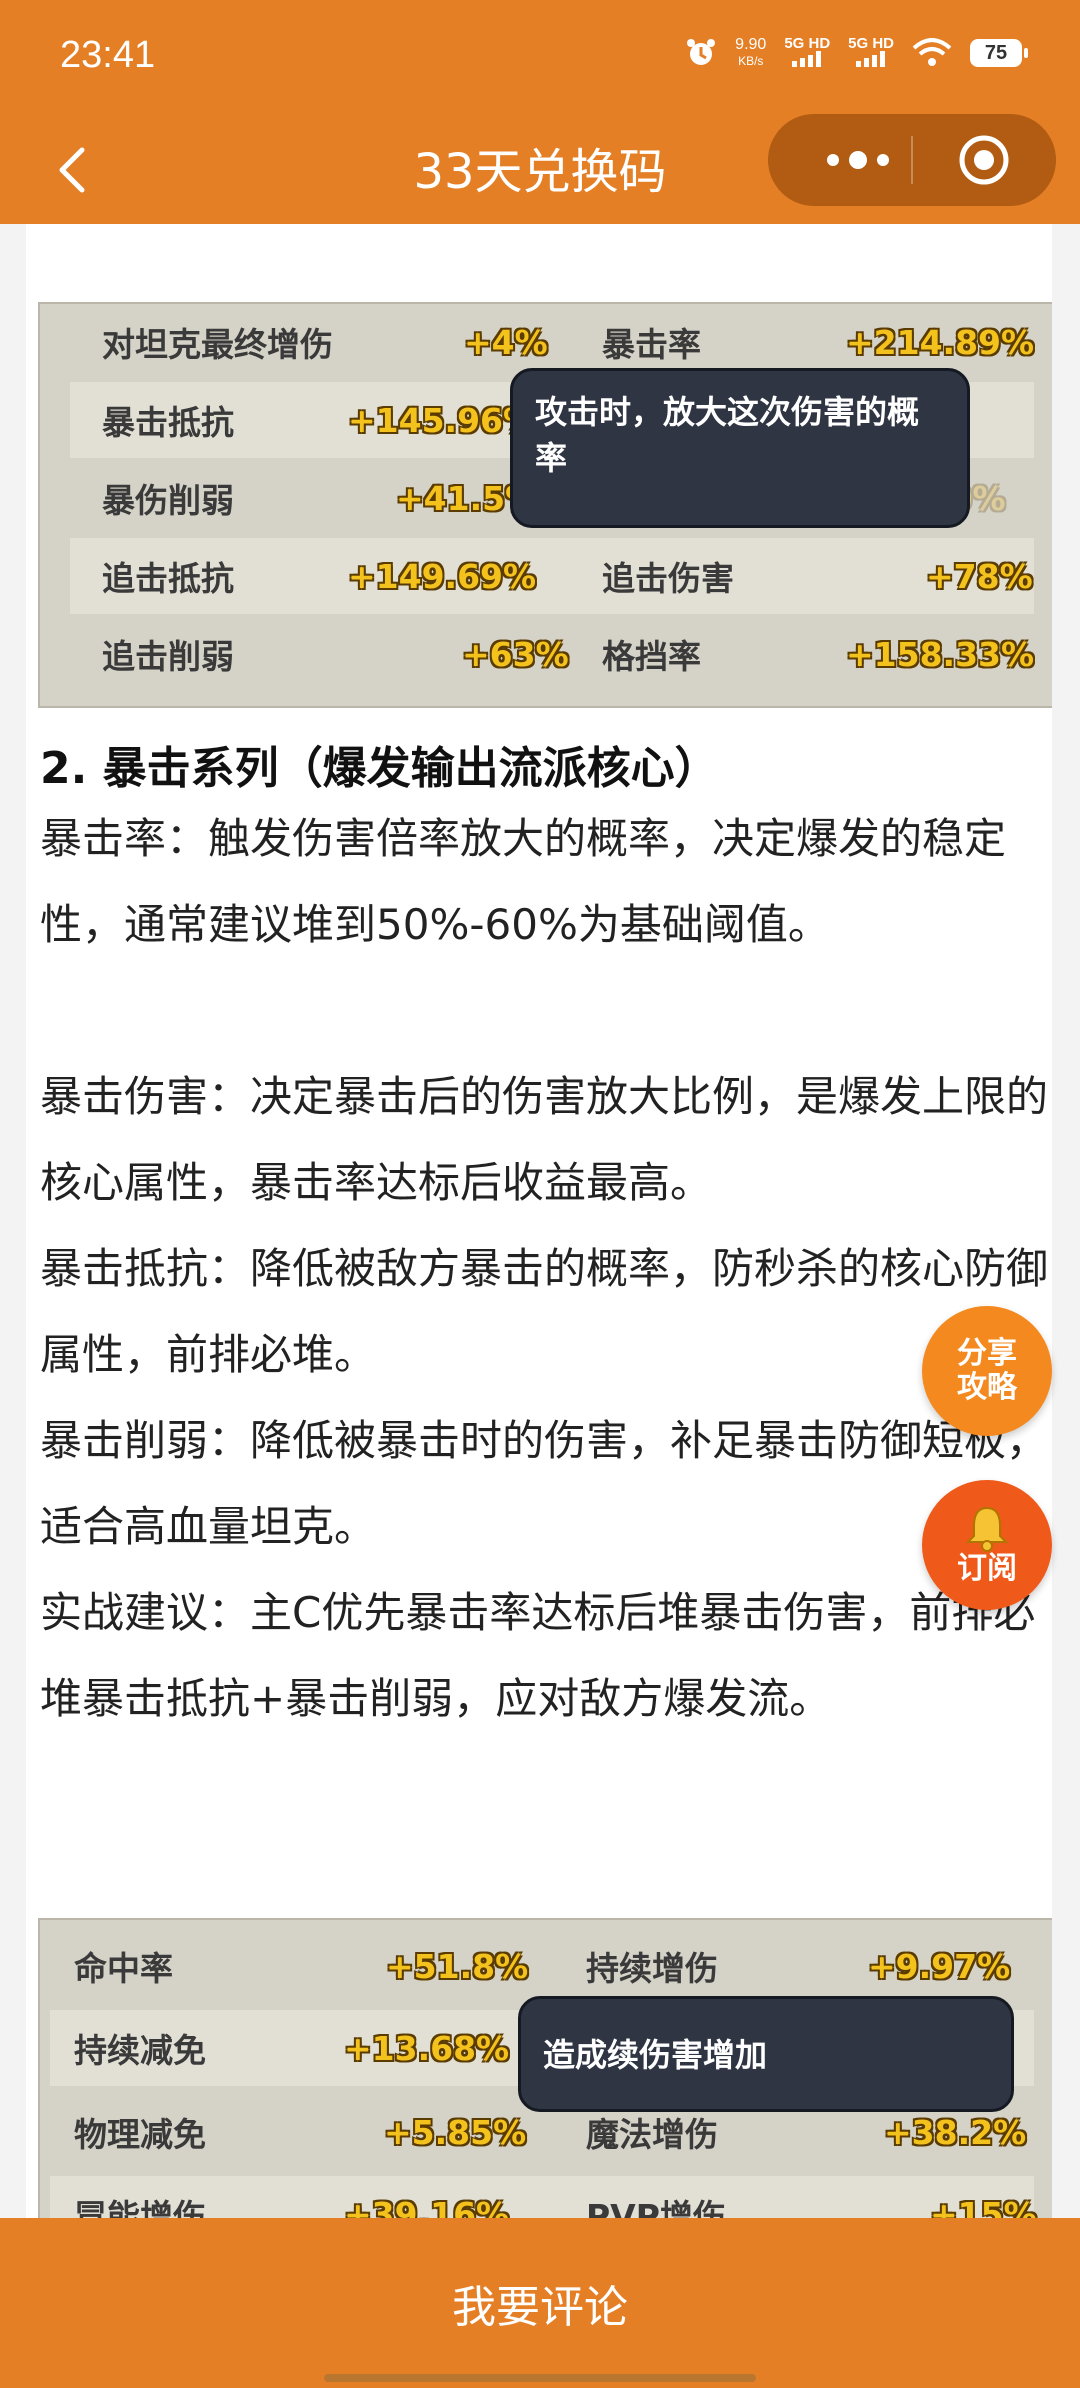  Describe the element at coordinates (932, 52) in the screenshot. I see `wifi-icon` at that location.